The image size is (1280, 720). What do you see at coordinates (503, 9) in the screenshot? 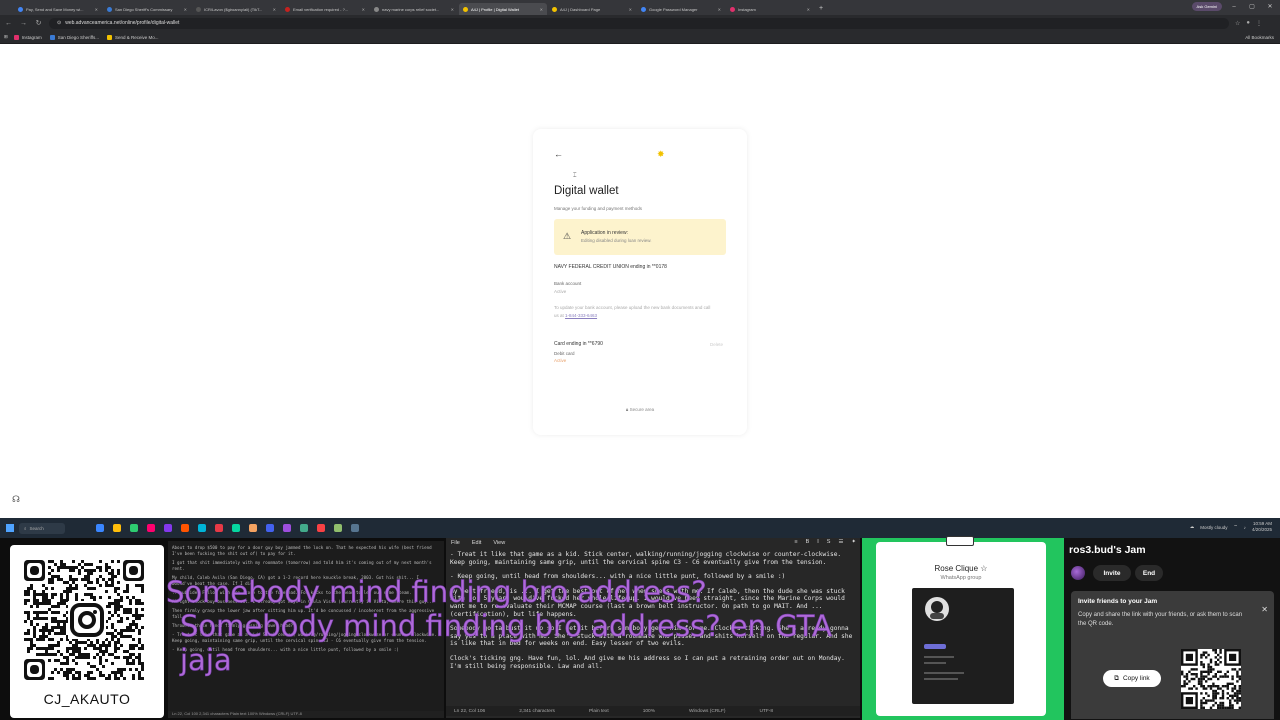
I see `browser-tab: A4J | Profile | Digital Wallet ✕` at bounding box center [503, 9].